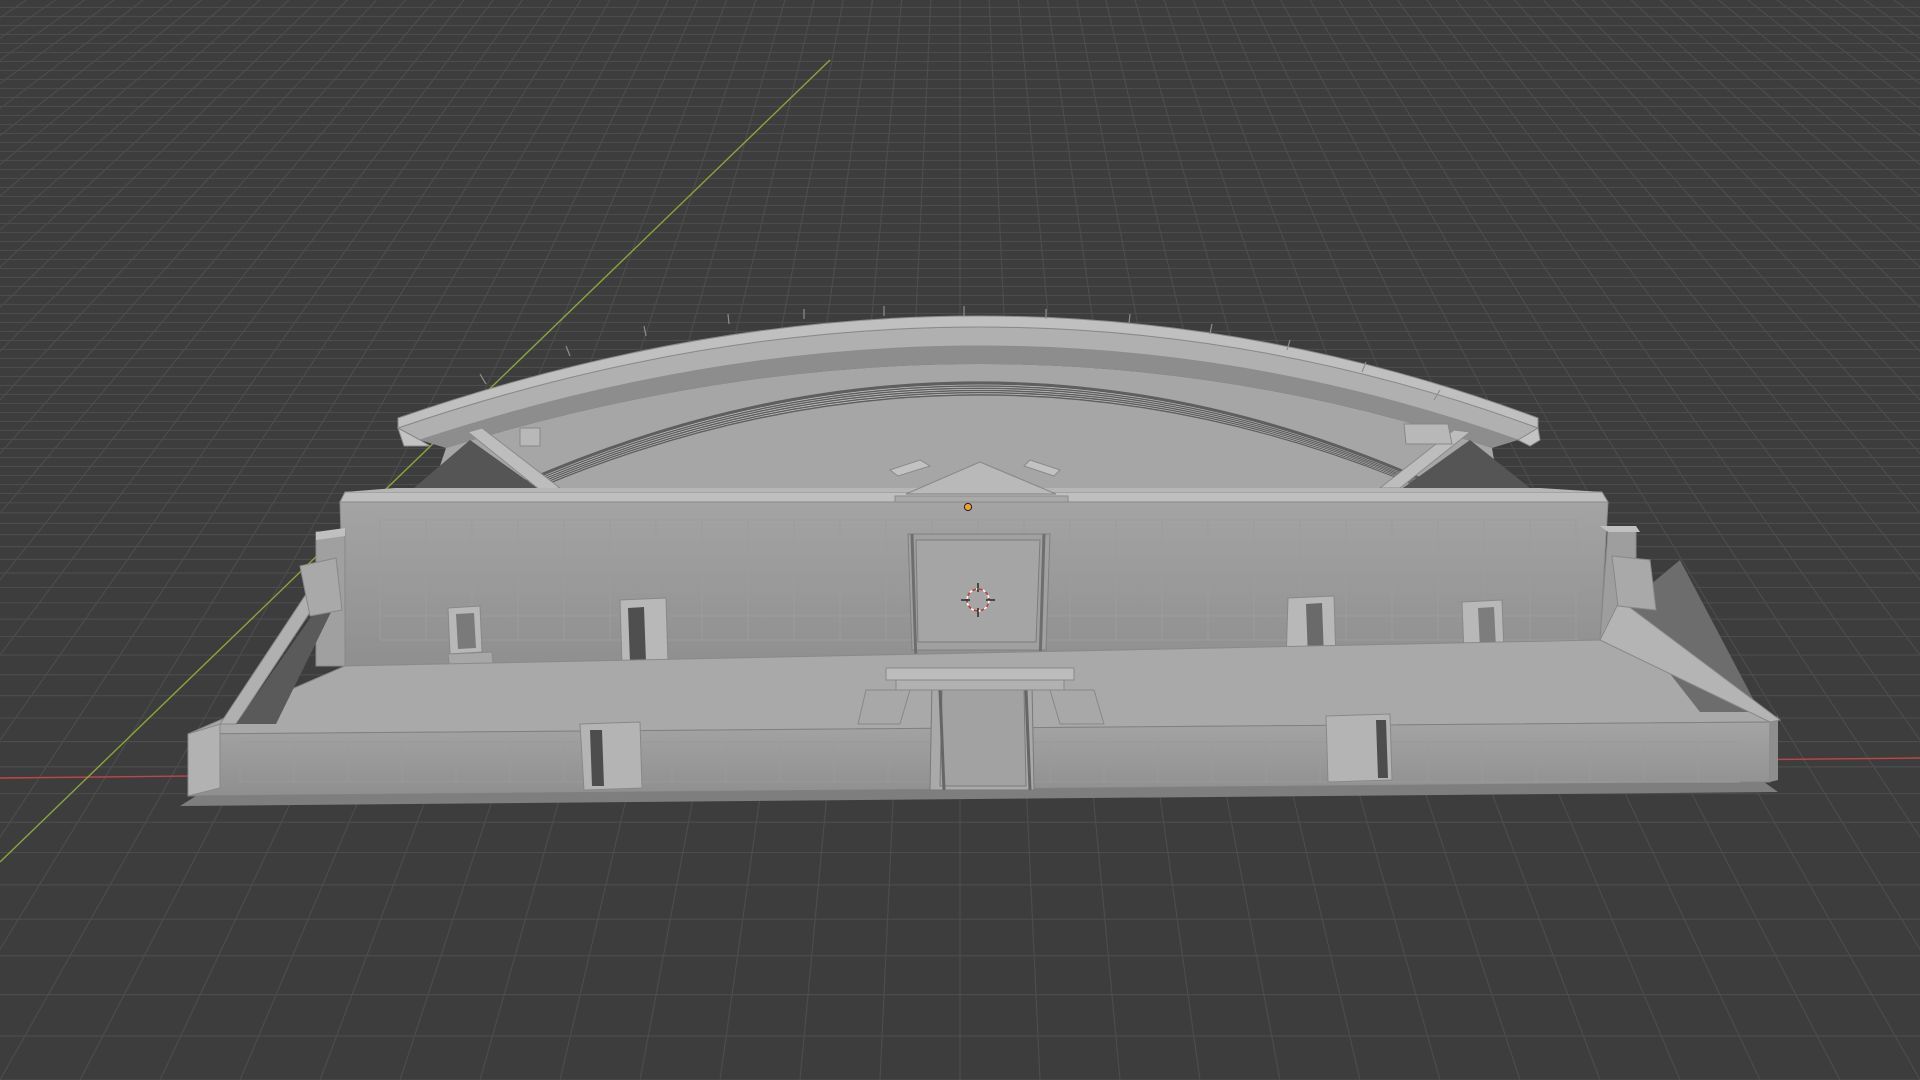 This screenshot has width=1920, height=1080. Describe the element at coordinates (530, 437) in the screenshot. I see `left-corner-block` at that location.